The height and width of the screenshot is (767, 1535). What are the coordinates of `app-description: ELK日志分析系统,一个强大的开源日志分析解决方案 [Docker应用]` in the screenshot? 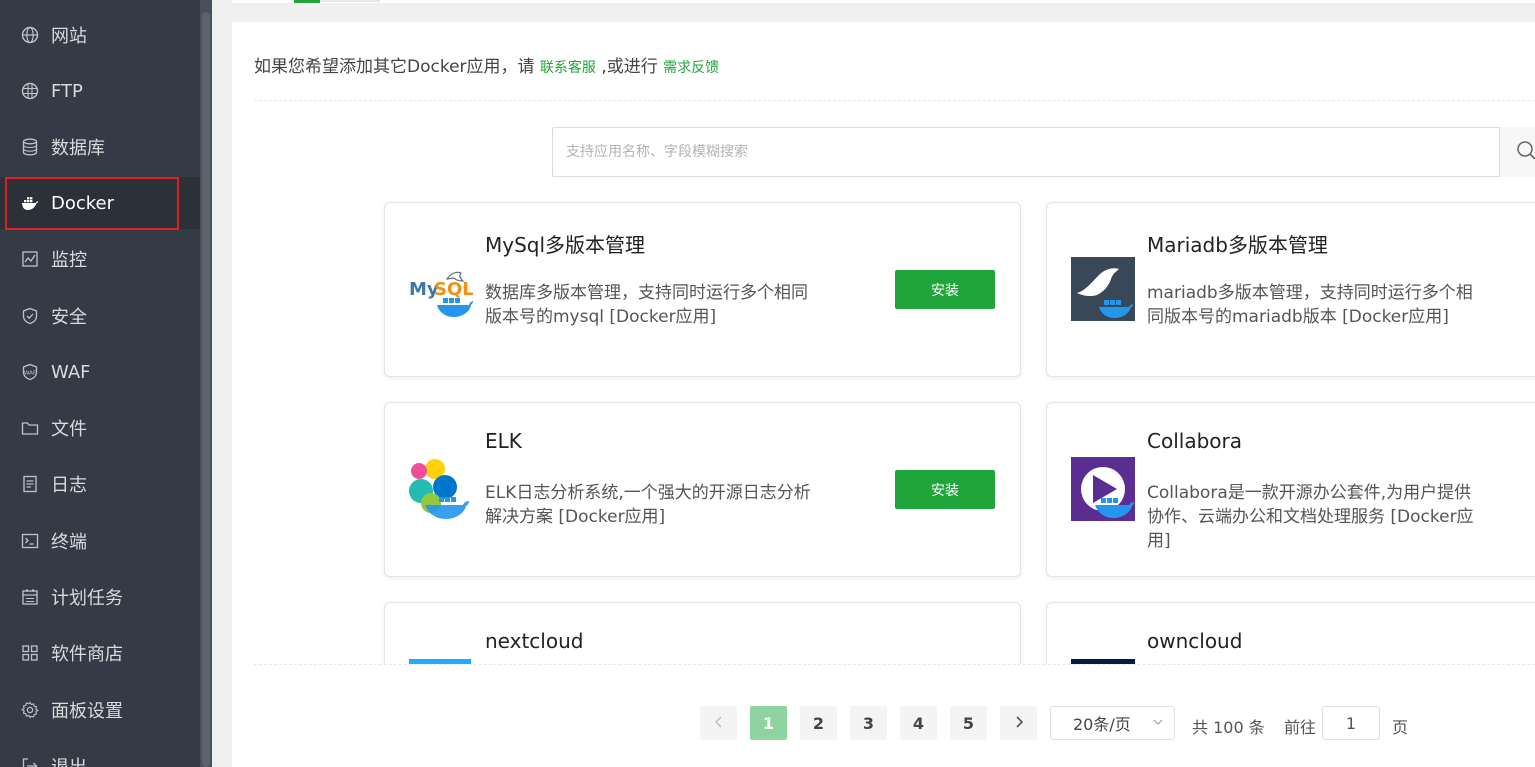 It's located at (648, 505).